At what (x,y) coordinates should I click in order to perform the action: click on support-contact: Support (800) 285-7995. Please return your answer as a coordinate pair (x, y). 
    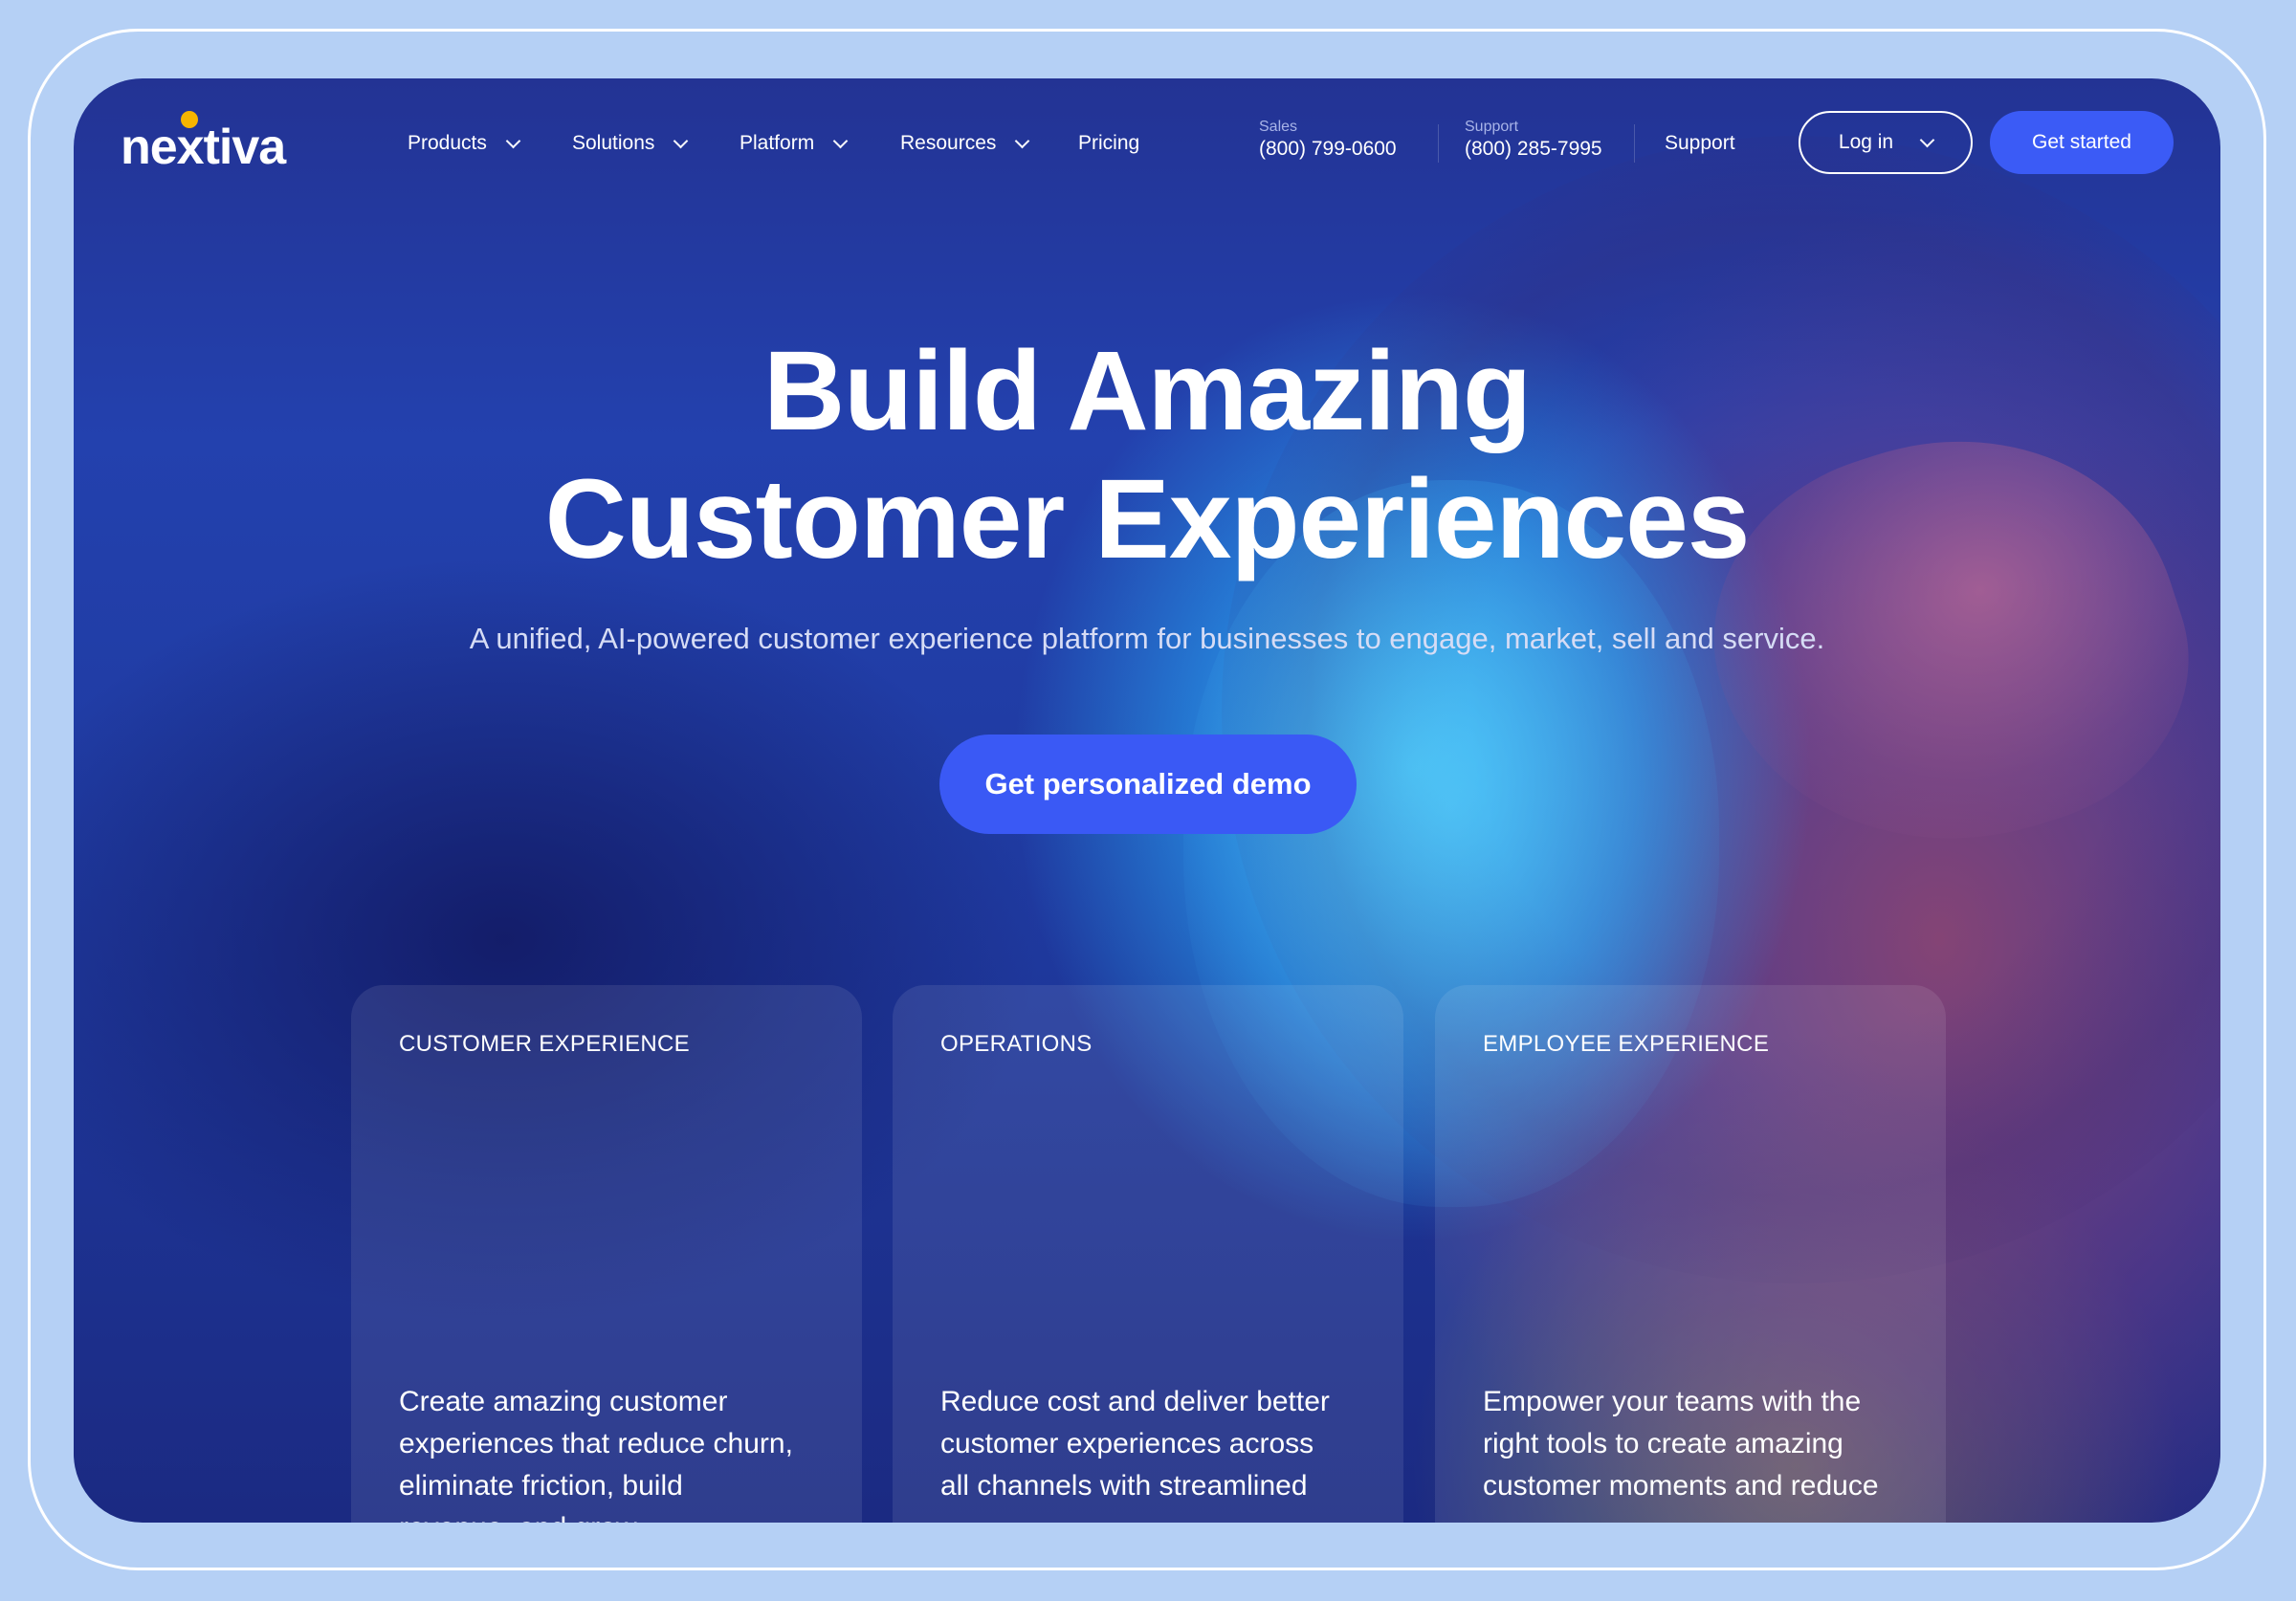
    Looking at the image, I should click on (1534, 140).